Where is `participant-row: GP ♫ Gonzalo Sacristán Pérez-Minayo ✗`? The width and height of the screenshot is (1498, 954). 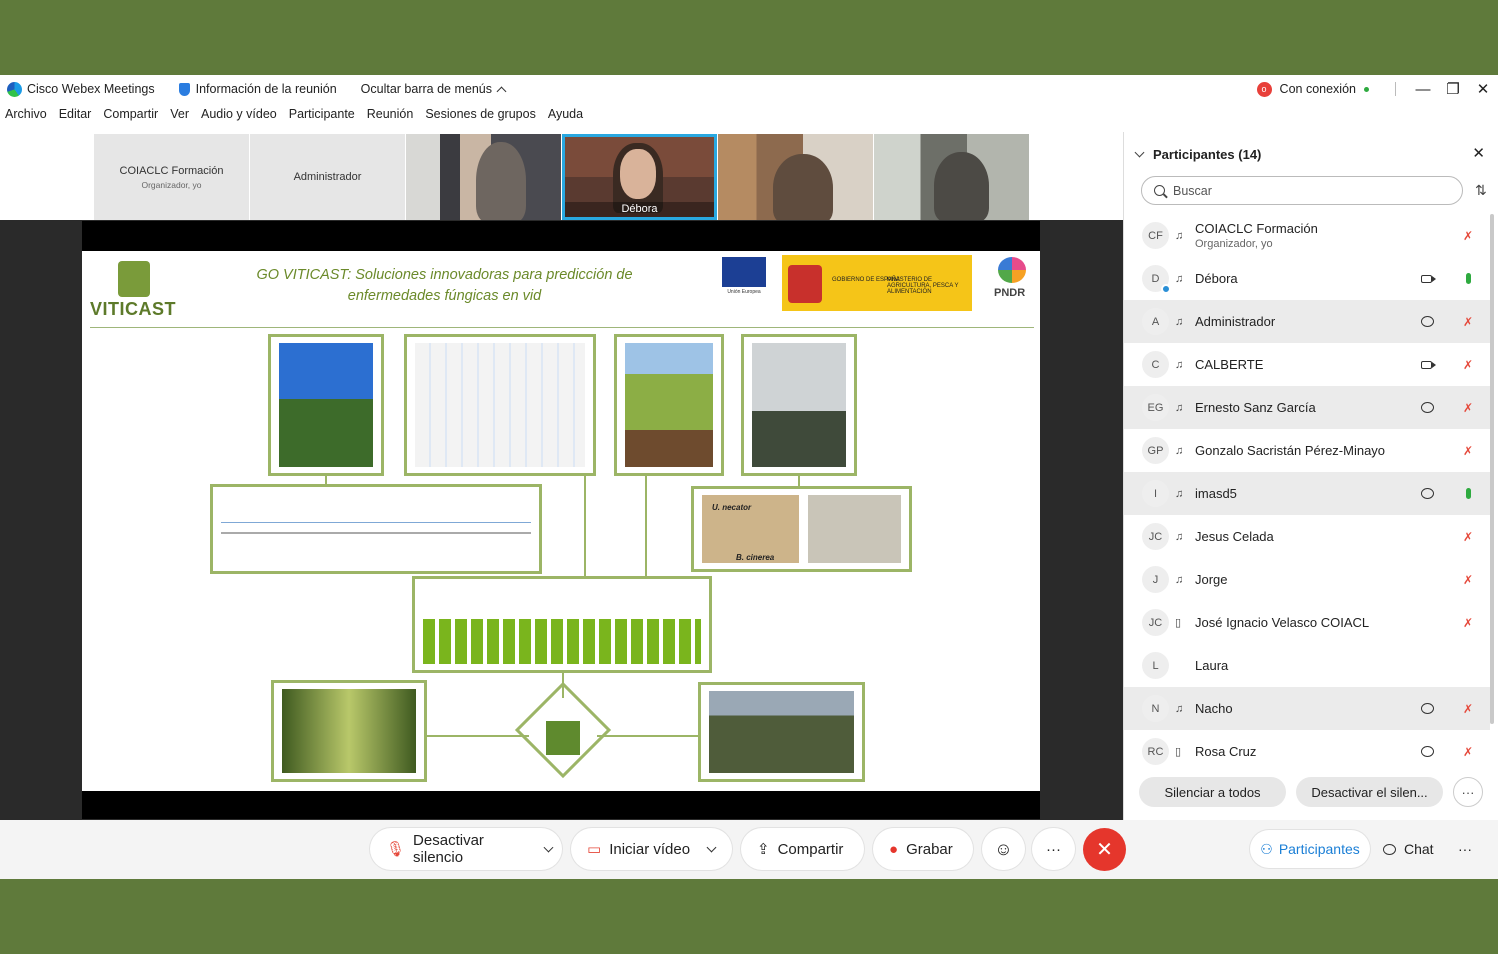
participant-row: GP ♫ Gonzalo Sacristán Pérez-Minayo ✗ is located at coordinates (1307, 450).